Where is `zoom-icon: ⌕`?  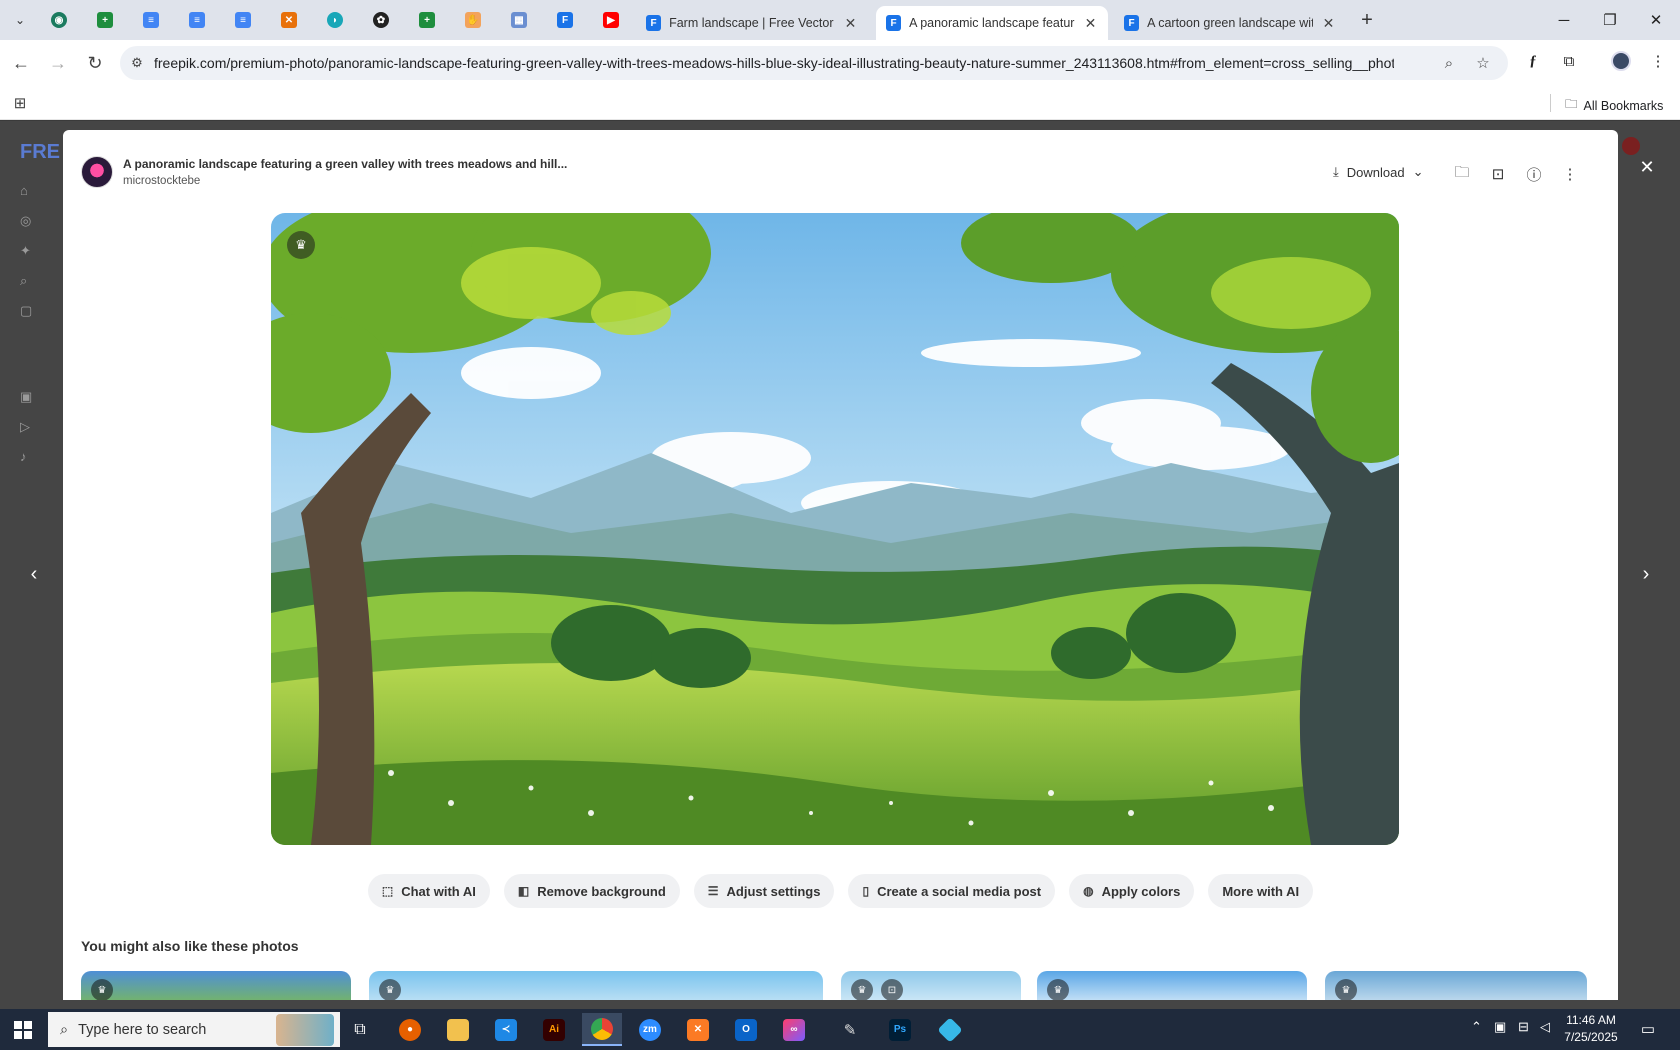 zoom-icon: ⌕ is located at coordinates (1449, 63).